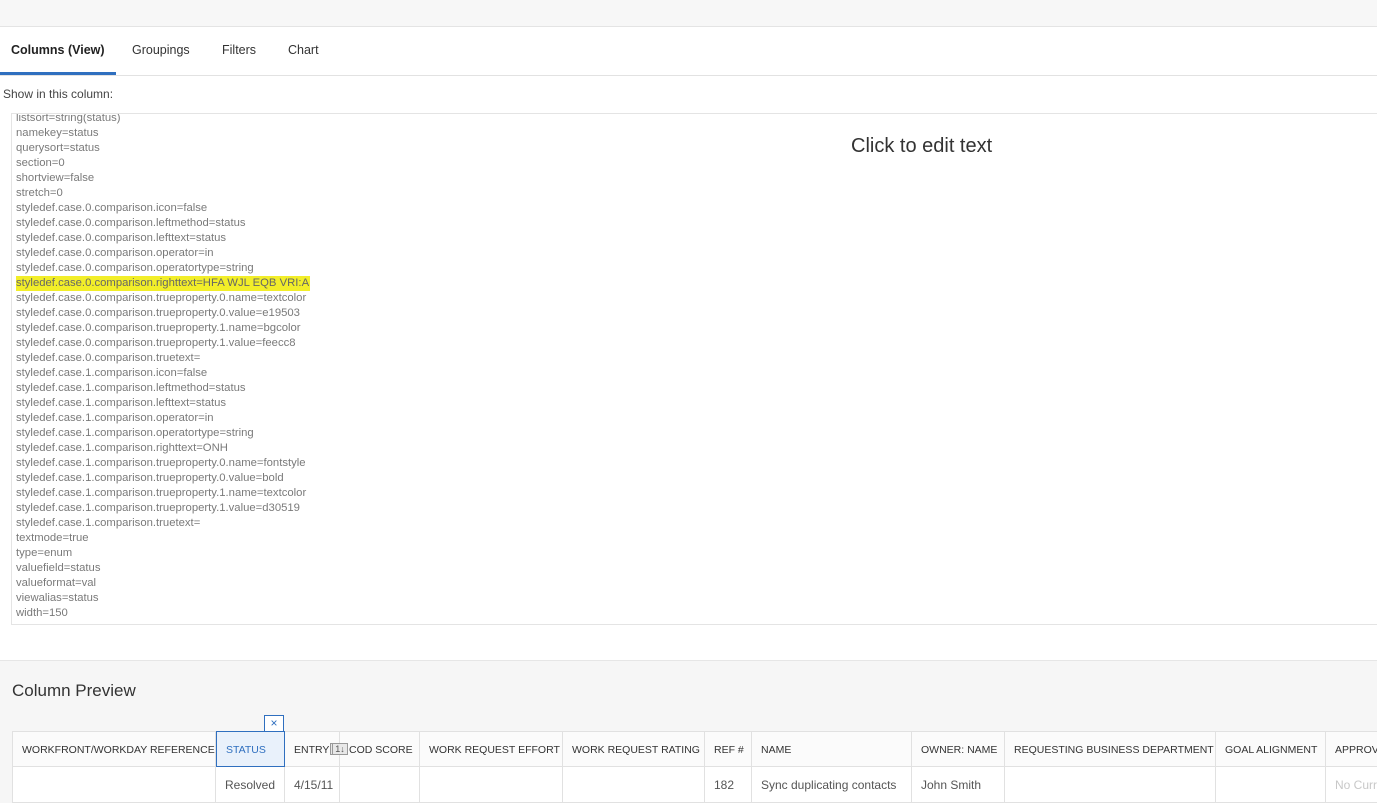  Describe the element at coordinates (39, 193) in the screenshot. I see `editor-line: stretch=0` at that location.